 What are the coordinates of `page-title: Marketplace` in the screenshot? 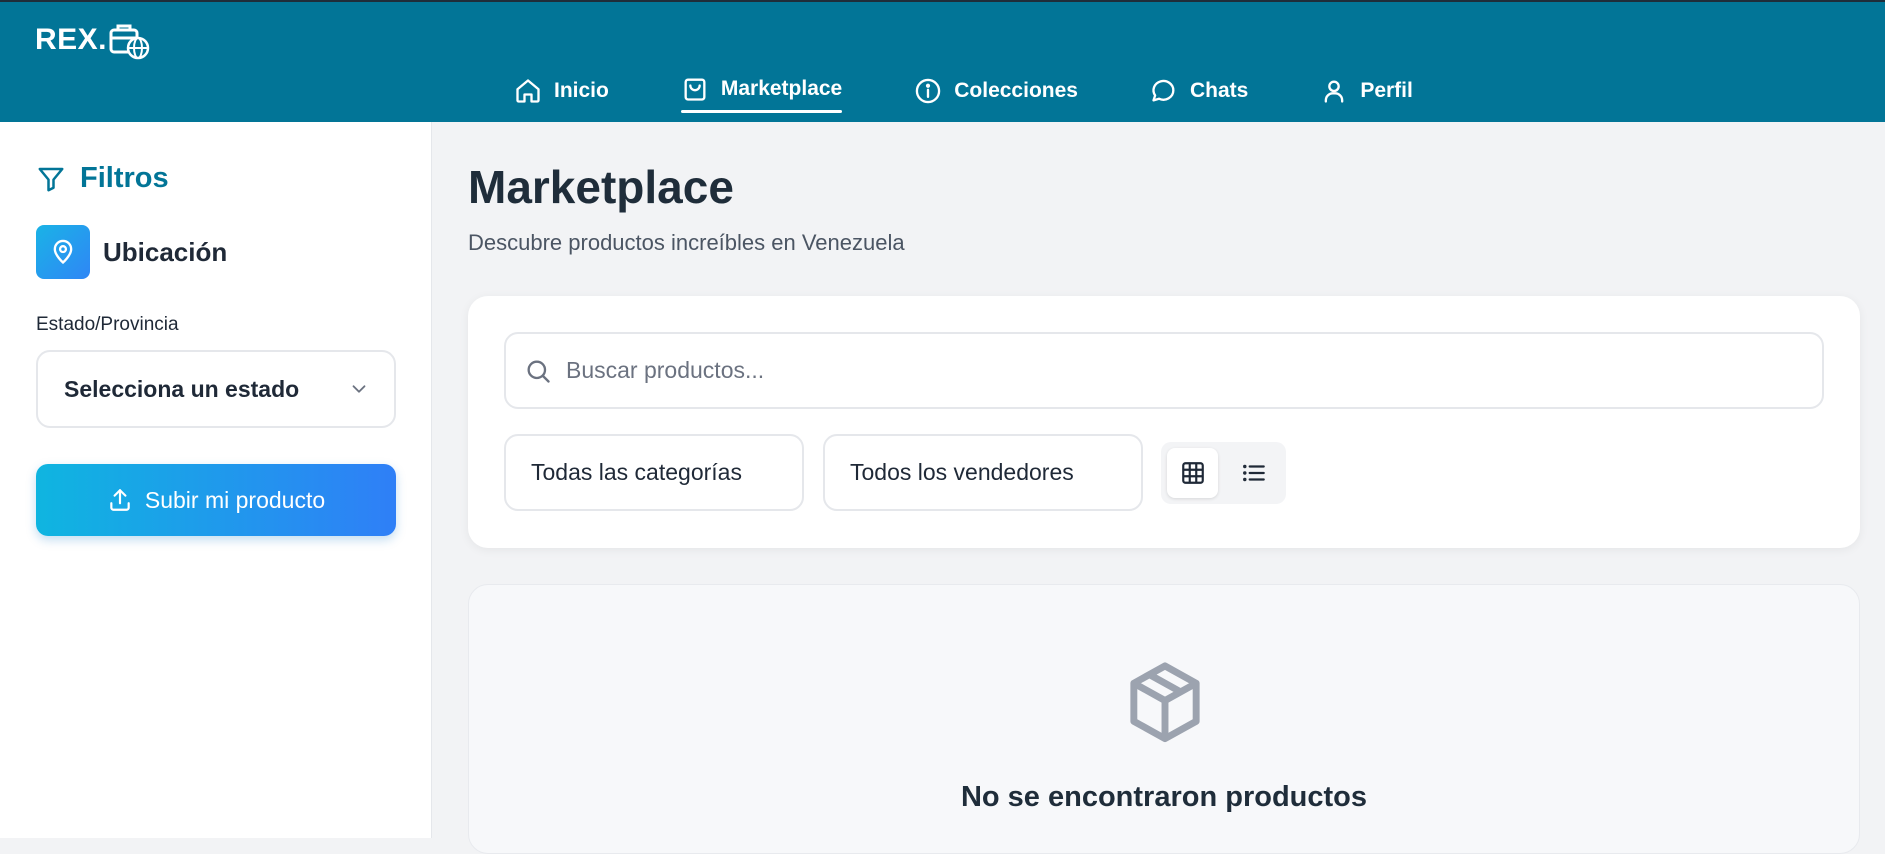 It's located at (601, 187).